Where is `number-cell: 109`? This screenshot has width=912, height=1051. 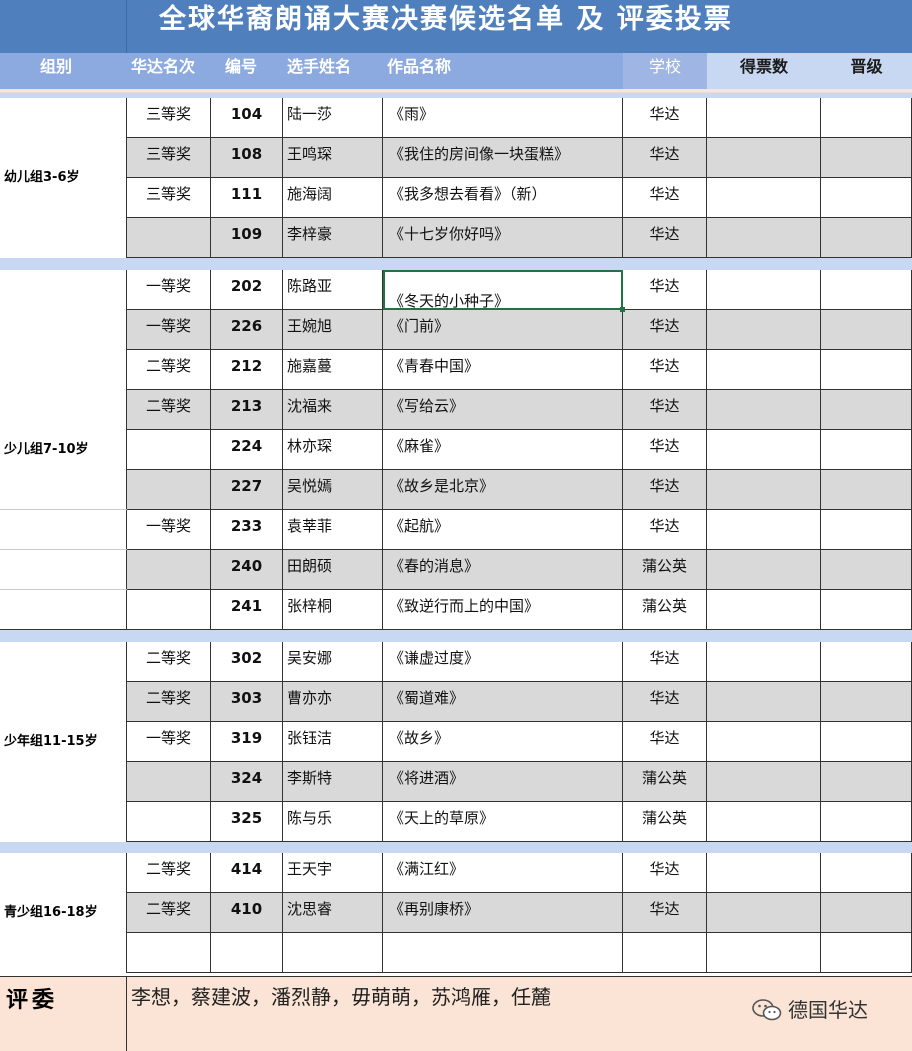 number-cell: 109 is located at coordinates (247, 238).